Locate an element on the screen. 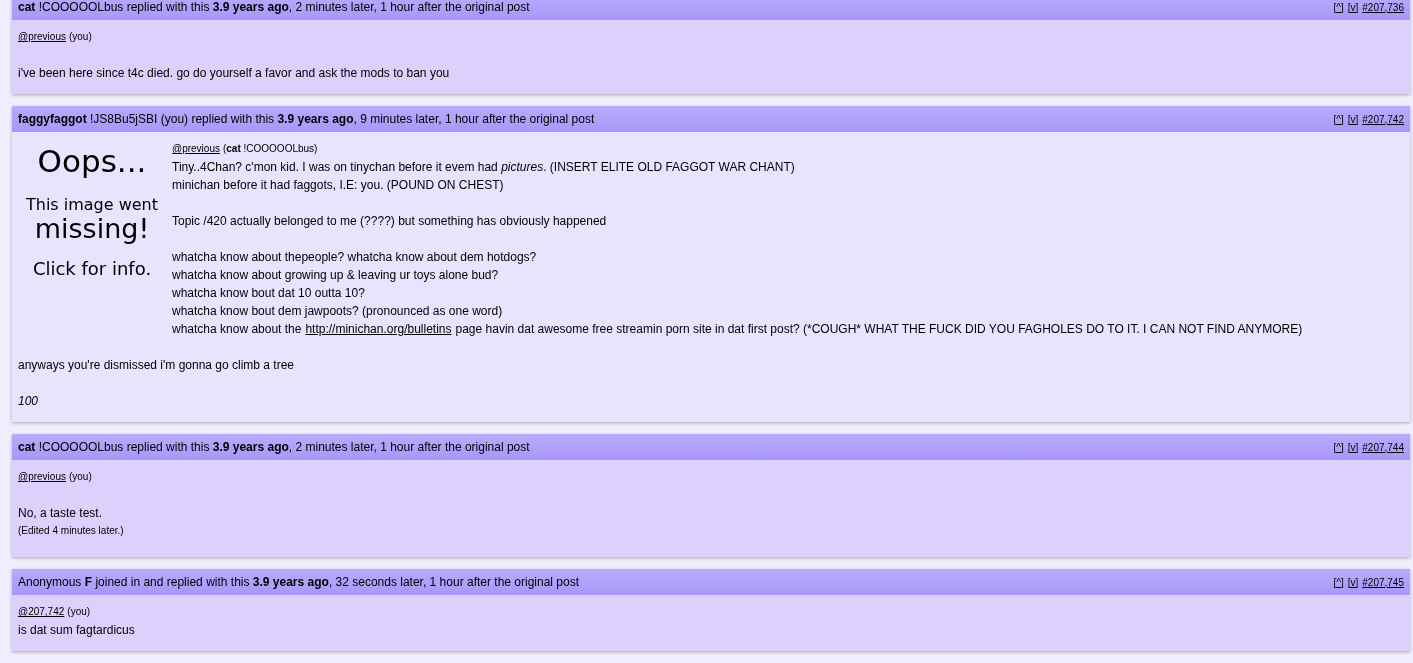 Image resolution: width=1413 pixels, height=663 pixels. post-text: 100 is located at coordinates (28, 401).